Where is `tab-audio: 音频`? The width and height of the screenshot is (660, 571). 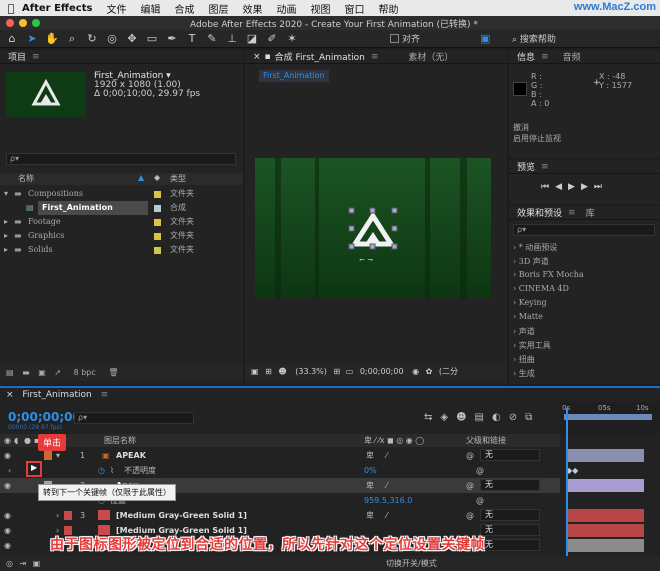
tab-audio: 音频 is located at coordinates (572, 56).